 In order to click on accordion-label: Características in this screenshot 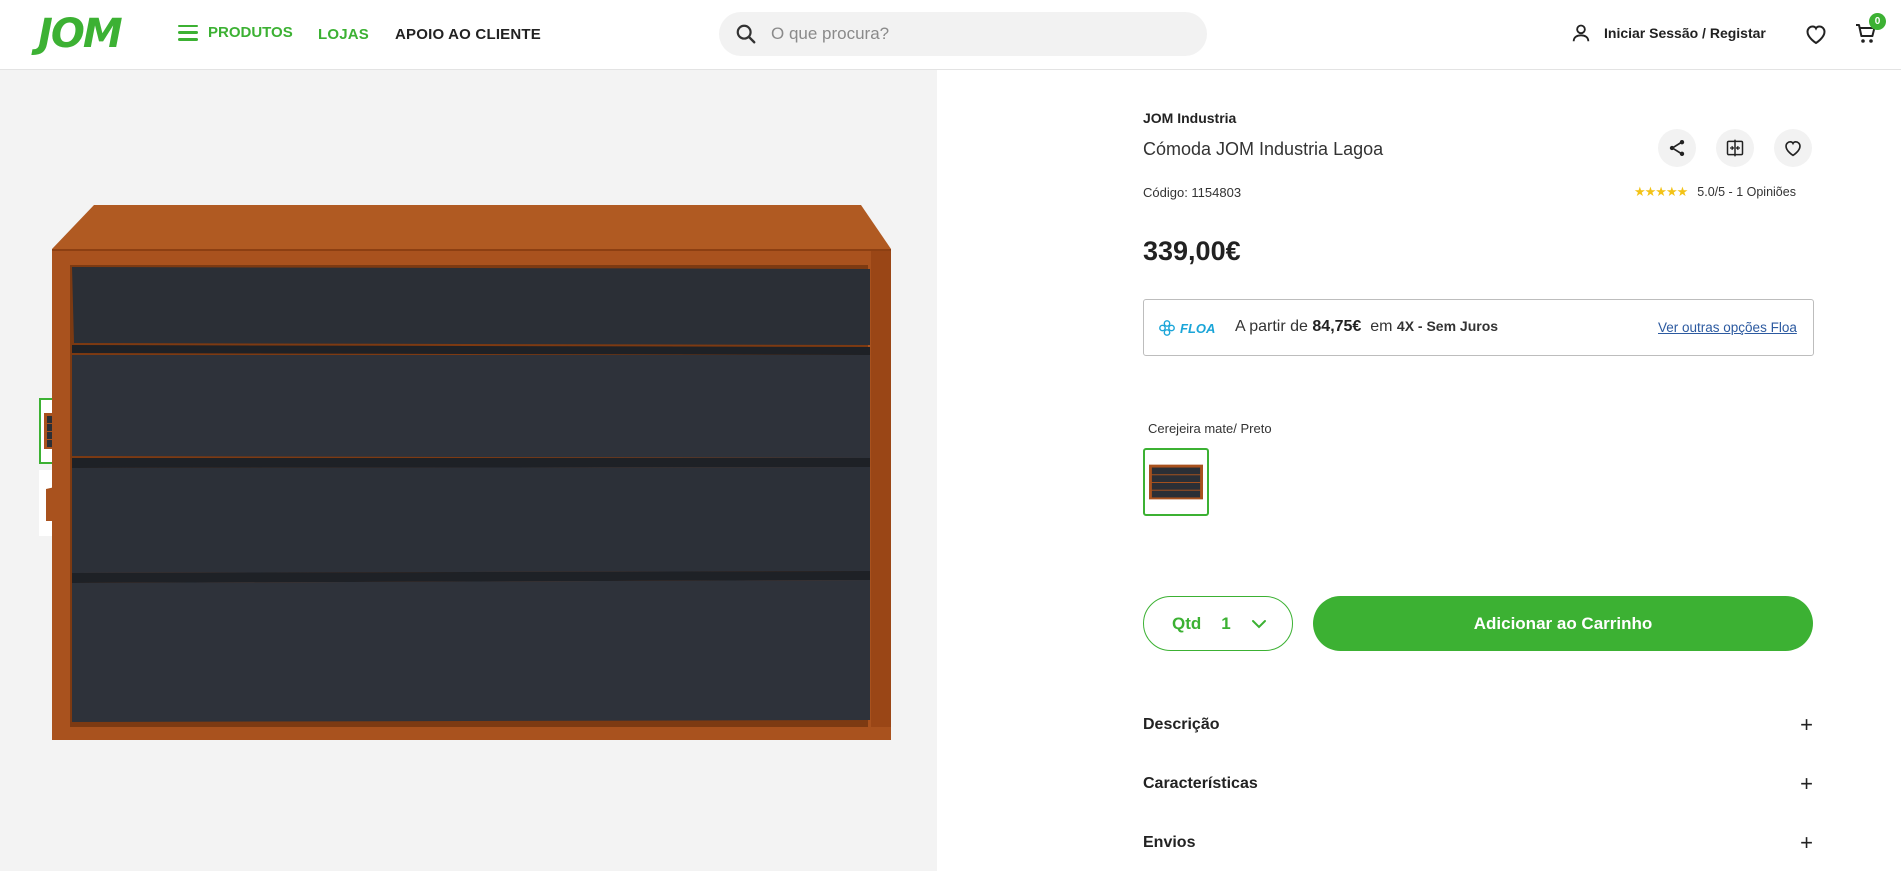, I will do `click(1200, 783)`.